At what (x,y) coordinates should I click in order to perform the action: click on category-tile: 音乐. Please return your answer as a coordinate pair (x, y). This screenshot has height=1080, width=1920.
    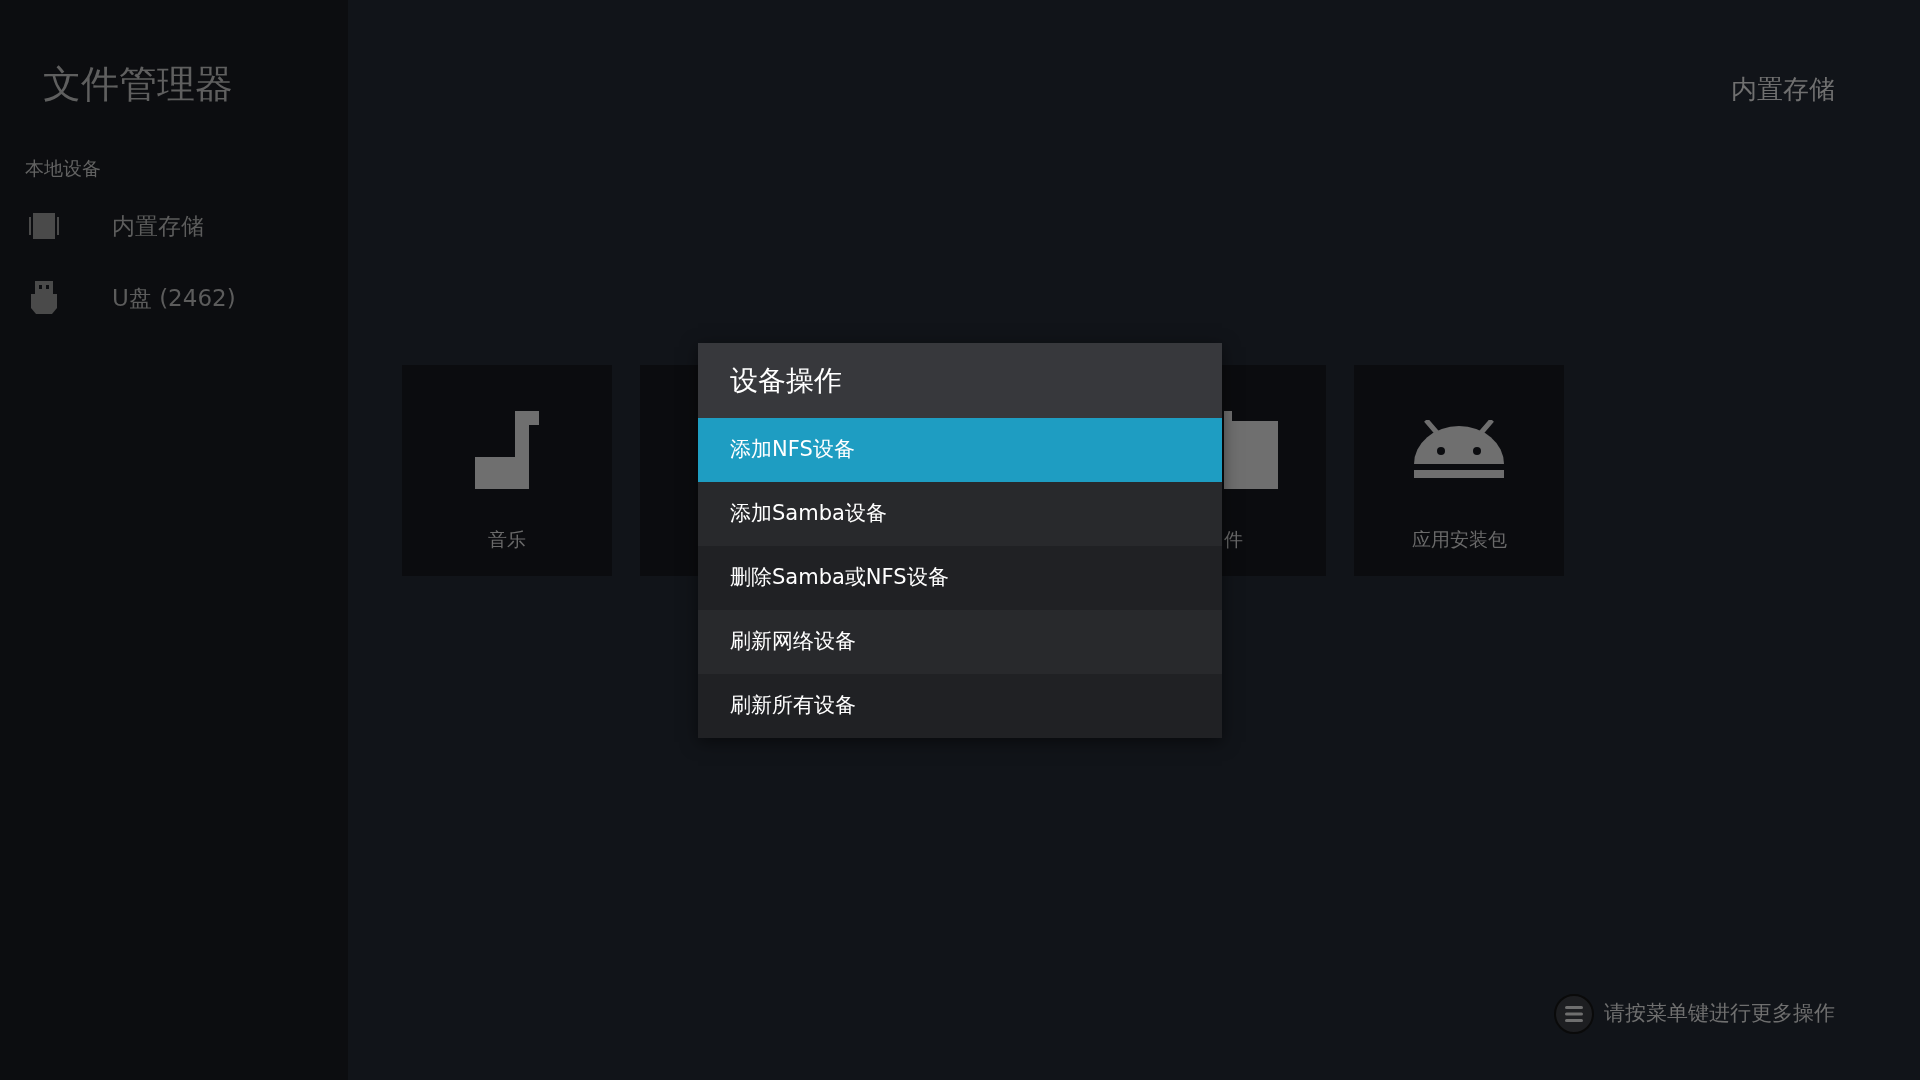
    Looking at the image, I should click on (507, 470).